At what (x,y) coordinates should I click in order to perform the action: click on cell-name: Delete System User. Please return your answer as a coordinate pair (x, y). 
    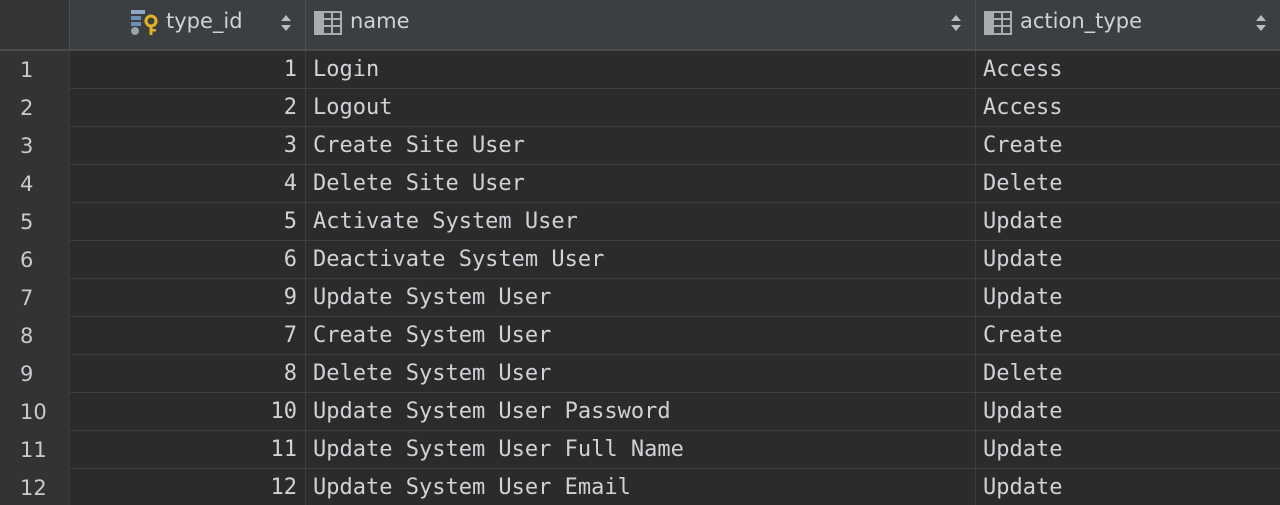
    Looking at the image, I should click on (641, 374).